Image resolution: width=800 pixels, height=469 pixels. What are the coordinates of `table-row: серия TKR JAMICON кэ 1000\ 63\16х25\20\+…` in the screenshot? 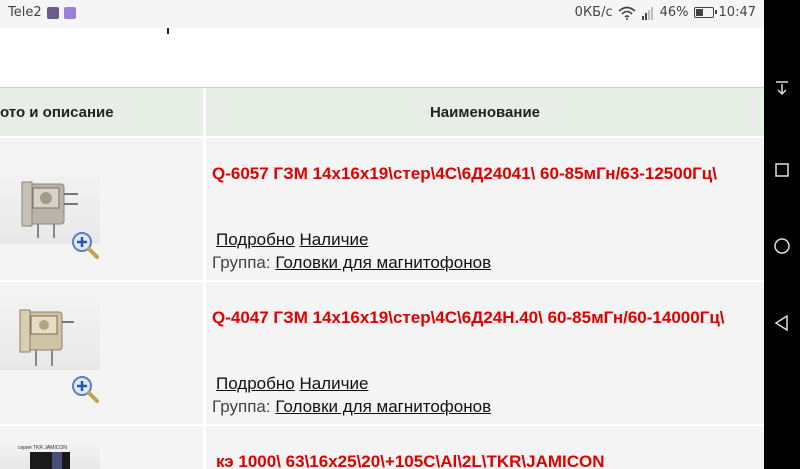 It's located at (382, 447).